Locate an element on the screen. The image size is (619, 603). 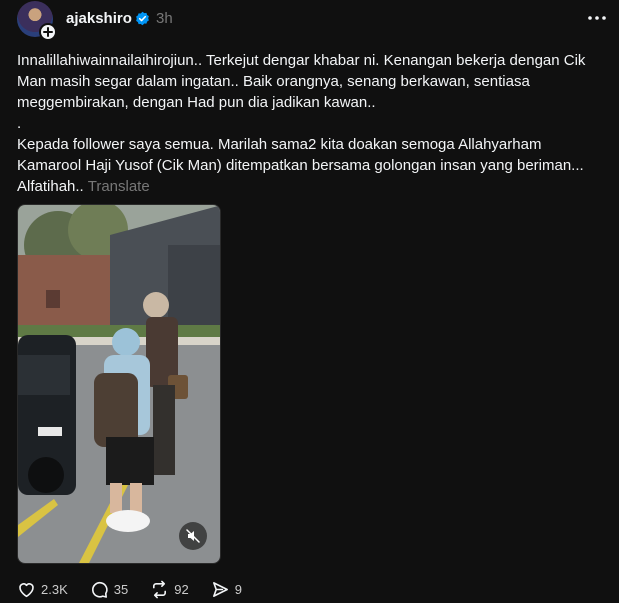
repost-count: 92 is located at coordinates (181, 589).